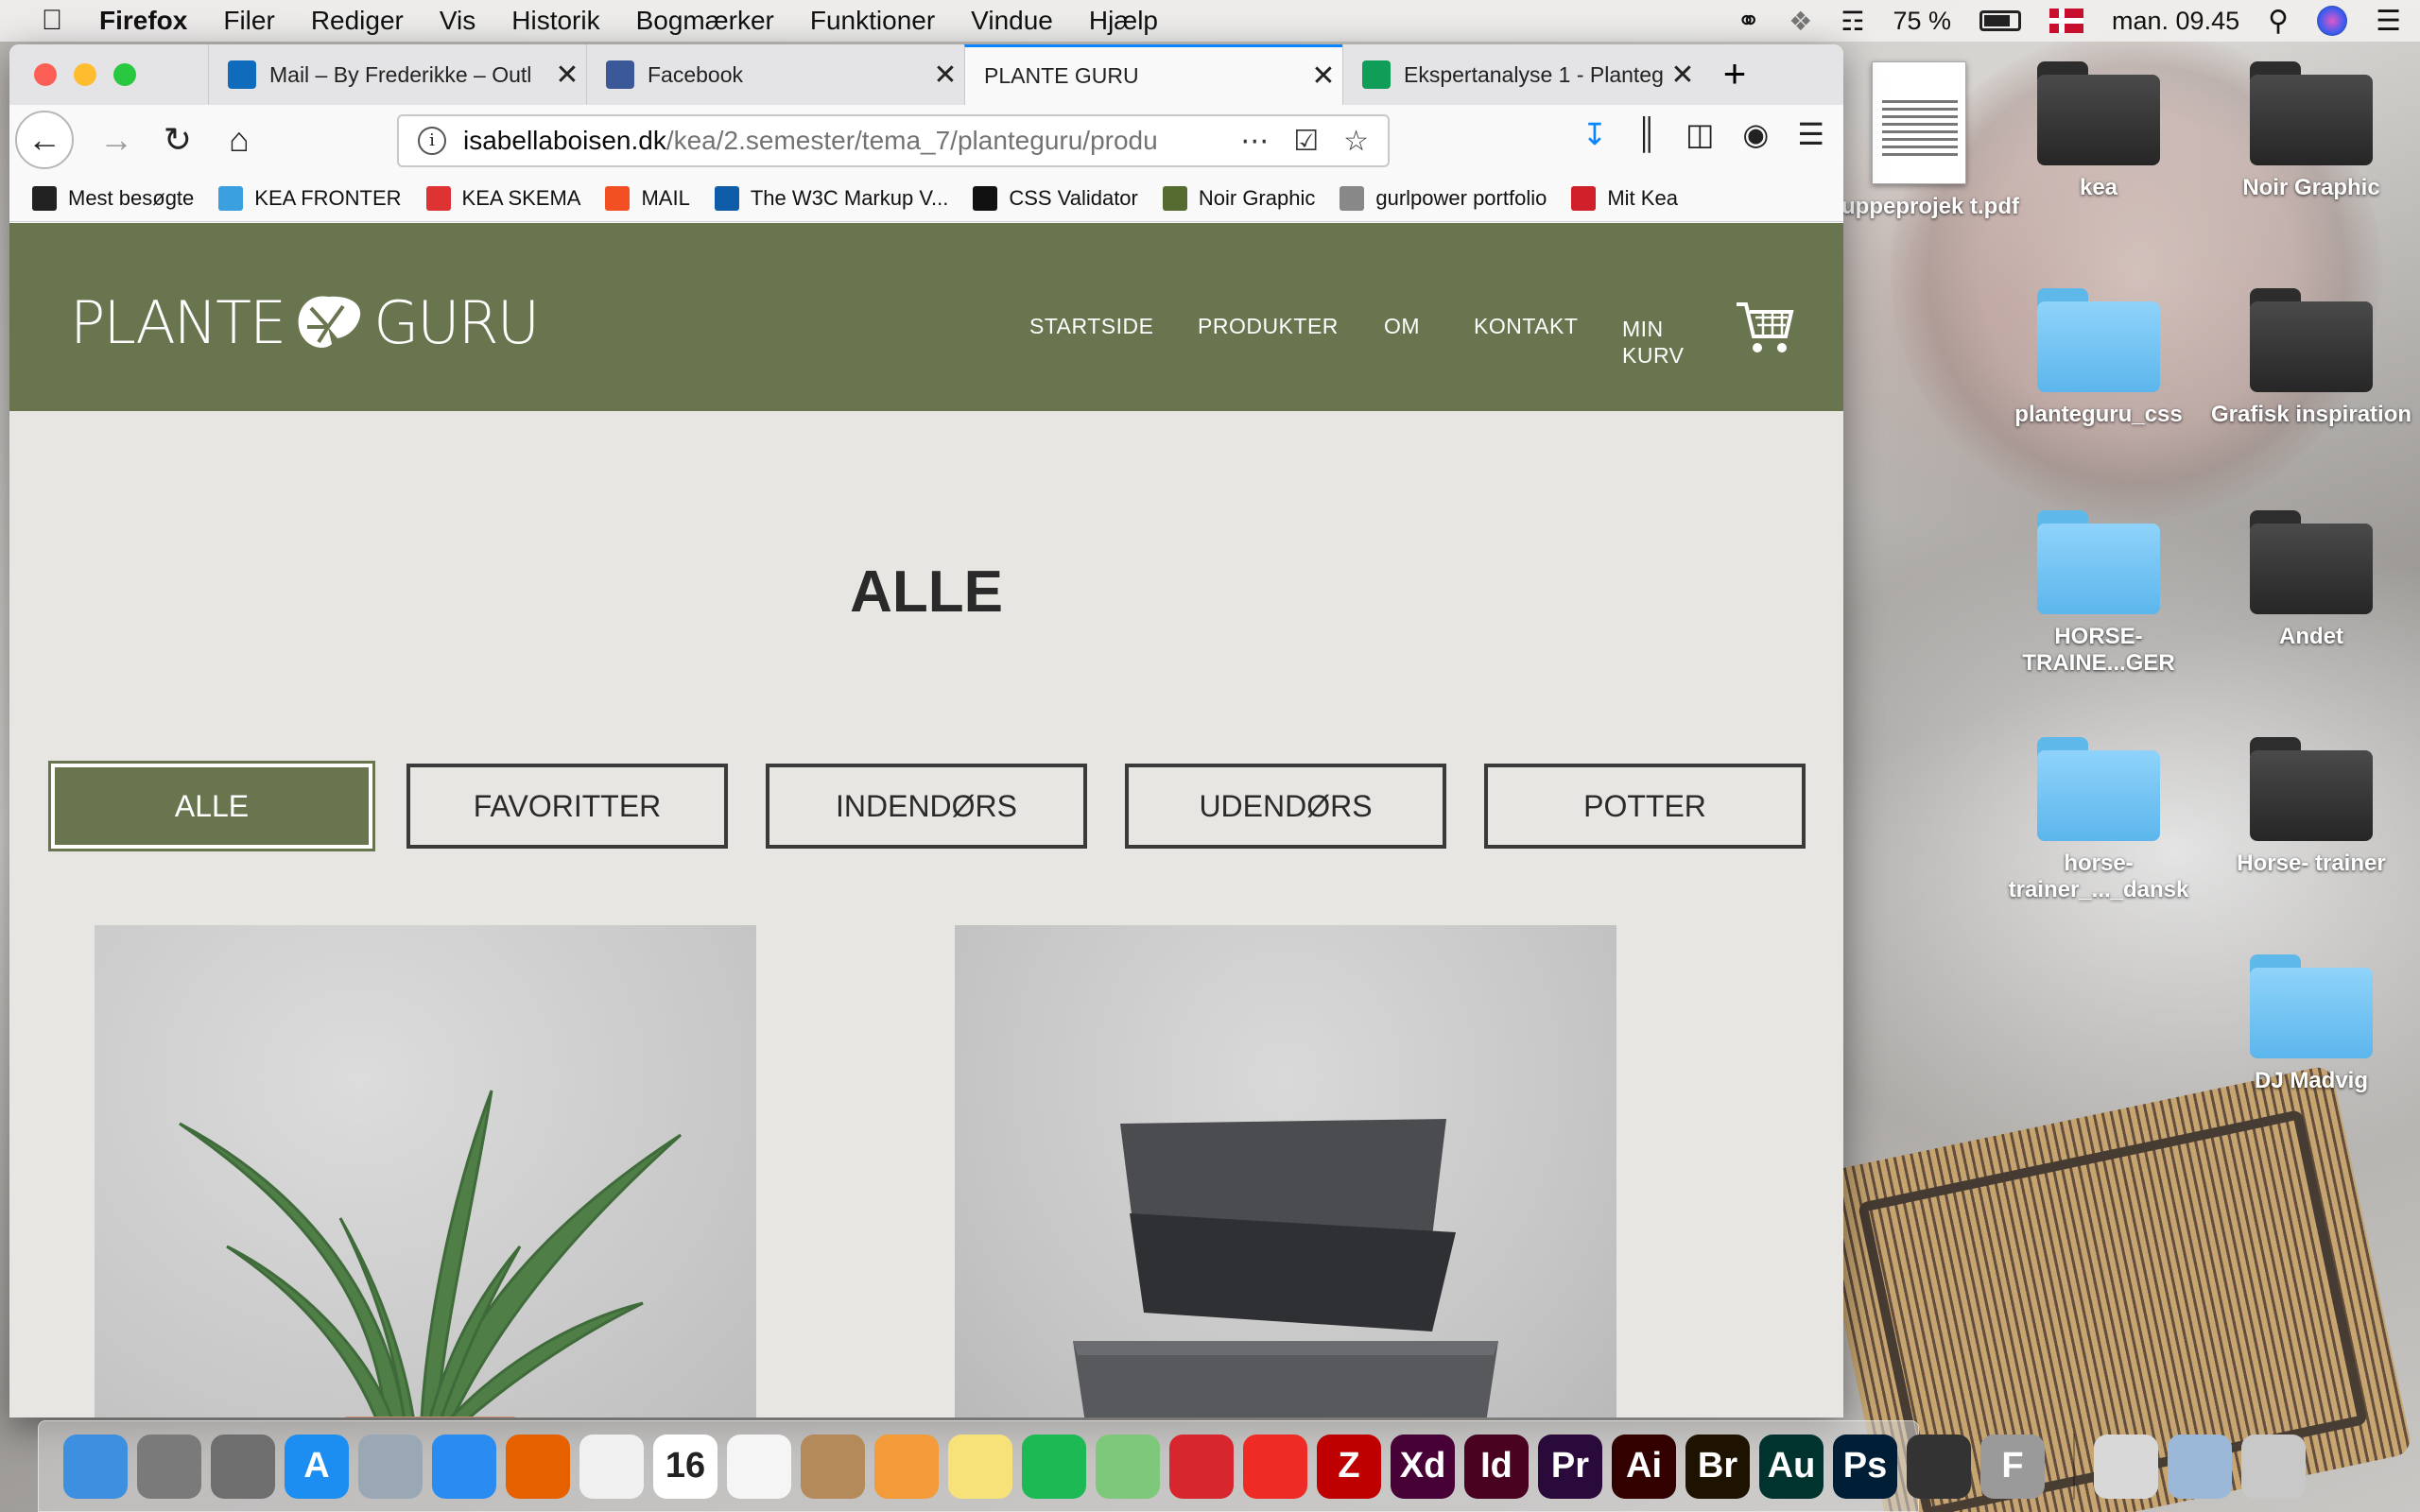  What do you see at coordinates (95, 1466) in the screenshot?
I see `finder-icon` at bounding box center [95, 1466].